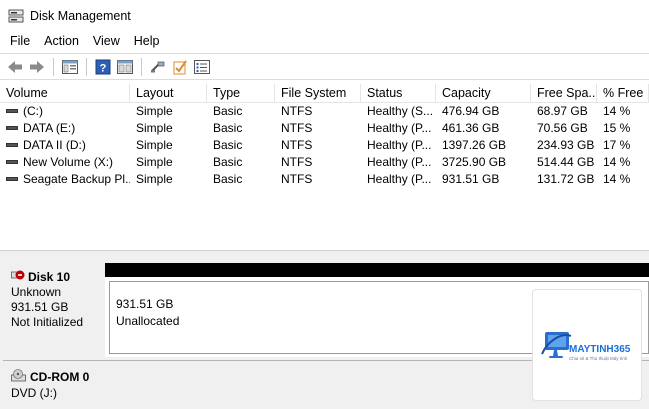  Describe the element at coordinates (474, 162) in the screenshot. I see `volume-capacity: 3725.90 GB` at that location.